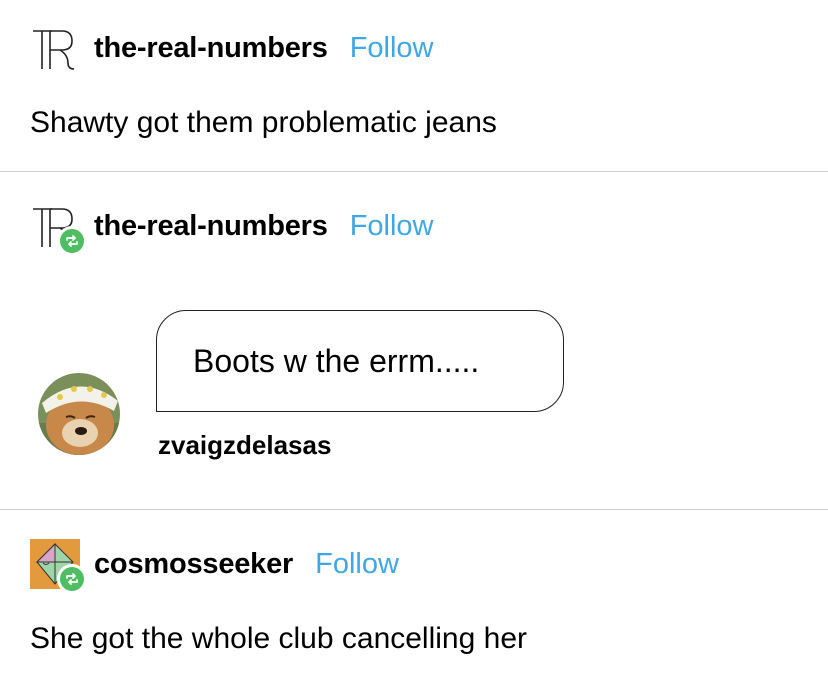 The height and width of the screenshot is (678, 828). Describe the element at coordinates (244, 445) in the screenshot. I see `asker-username: zvaigzdelasas` at that location.